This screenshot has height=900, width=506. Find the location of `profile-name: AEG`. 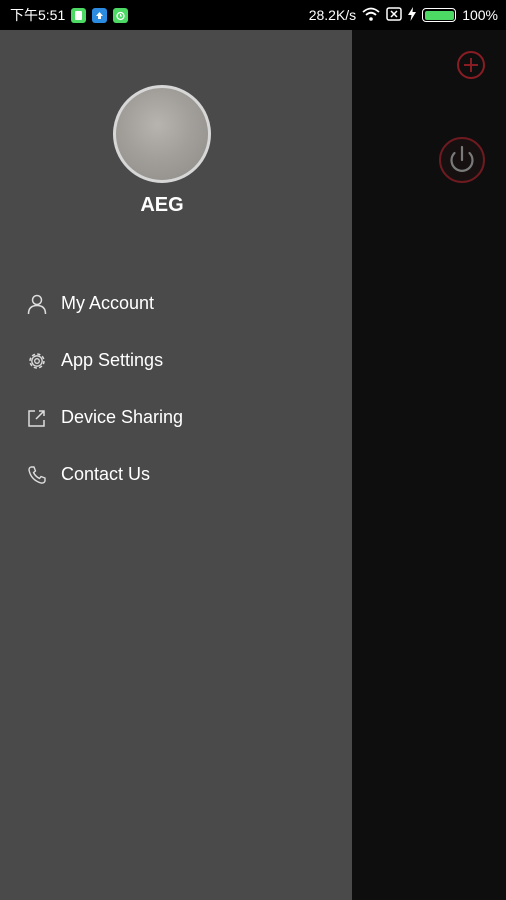

profile-name: AEG is located at coordinates (162, 205).